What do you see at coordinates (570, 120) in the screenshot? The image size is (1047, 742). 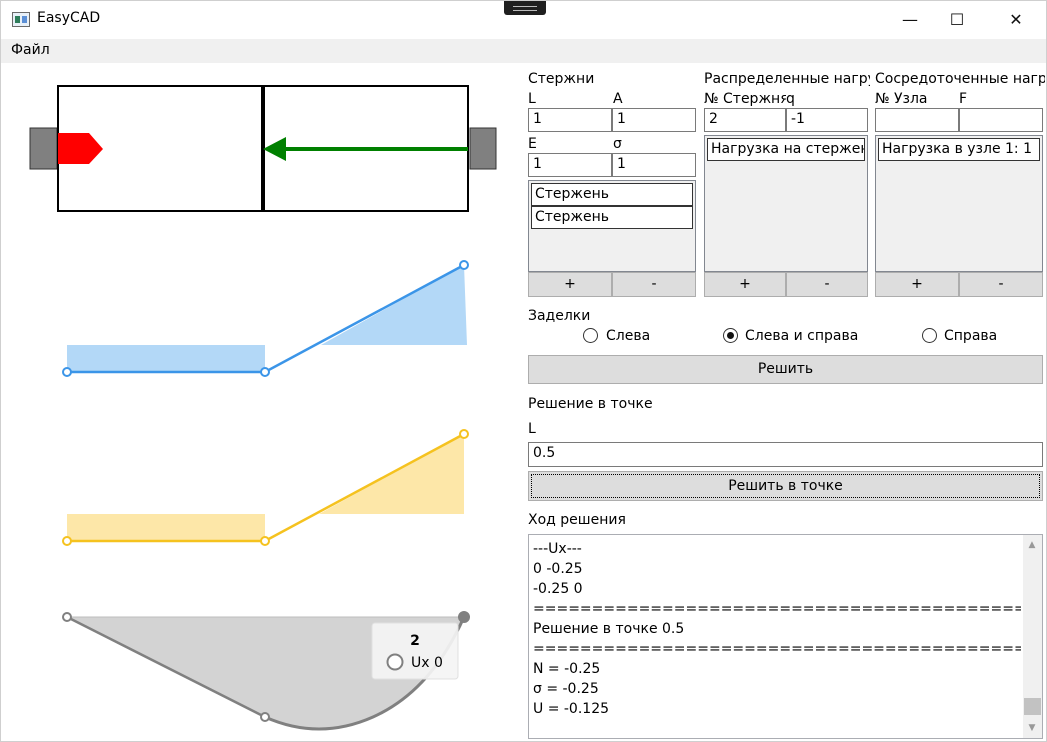 I see `rods-l-input: 1` at bounding box center [570, 120].